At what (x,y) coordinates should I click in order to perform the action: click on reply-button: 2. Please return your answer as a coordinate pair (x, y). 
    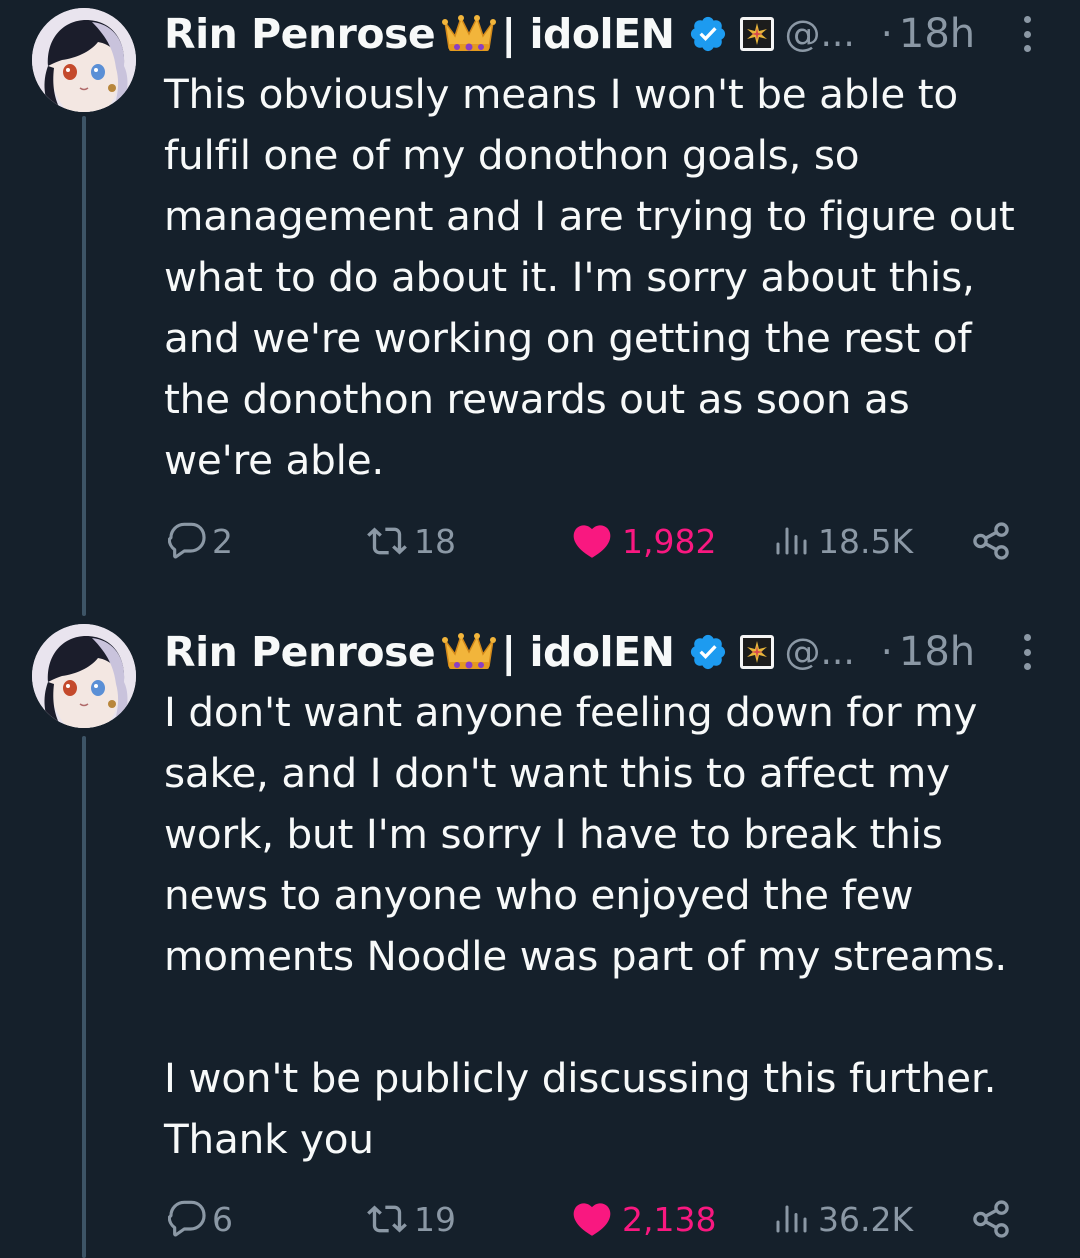
    Looking at the image, I should click on (200, 541).